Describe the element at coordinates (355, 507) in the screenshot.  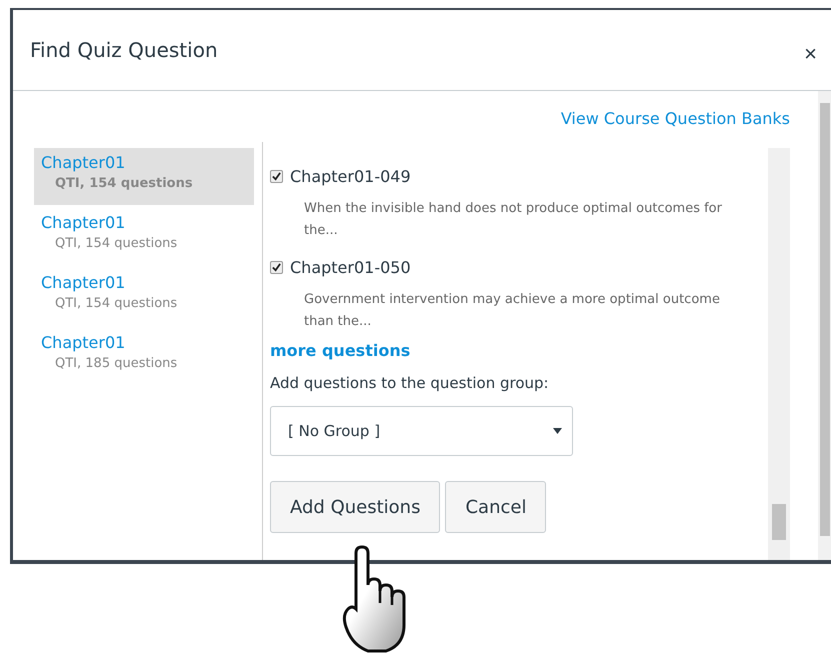
I see `add-questions-button: Add Questions` at that location.